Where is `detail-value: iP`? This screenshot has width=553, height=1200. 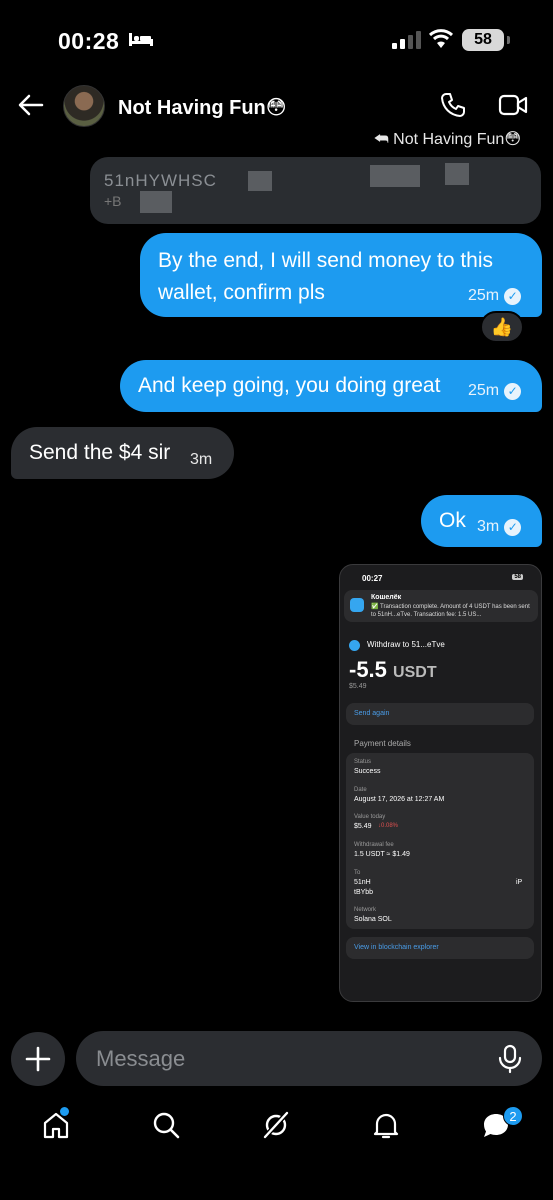
detail-value: iP is located at coordinates (519, 882).